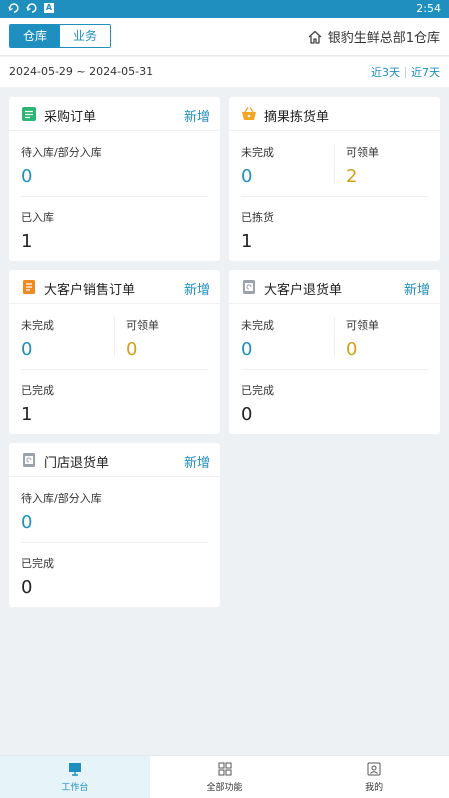 This screenshot has width=449, height=798. What do you see at coordinates (385, 72) in the screenshot?
I see `last-3-days-button: 近3天` at bounding box center [385, 72].